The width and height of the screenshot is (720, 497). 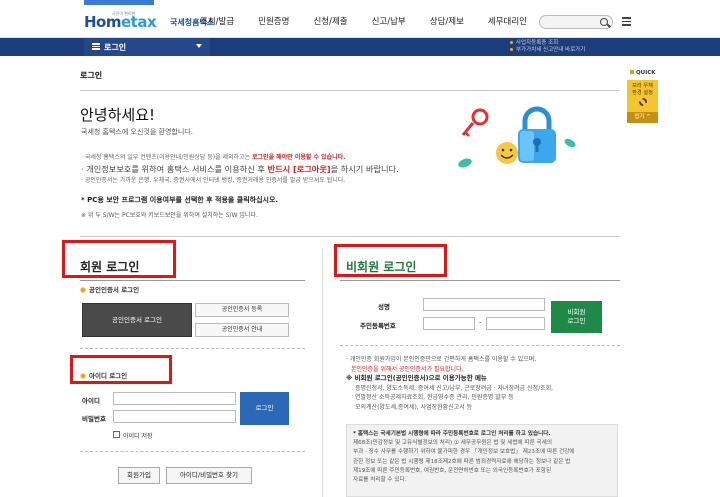 I want to click on join-button: 회원가입, so click(x=139, y=475).